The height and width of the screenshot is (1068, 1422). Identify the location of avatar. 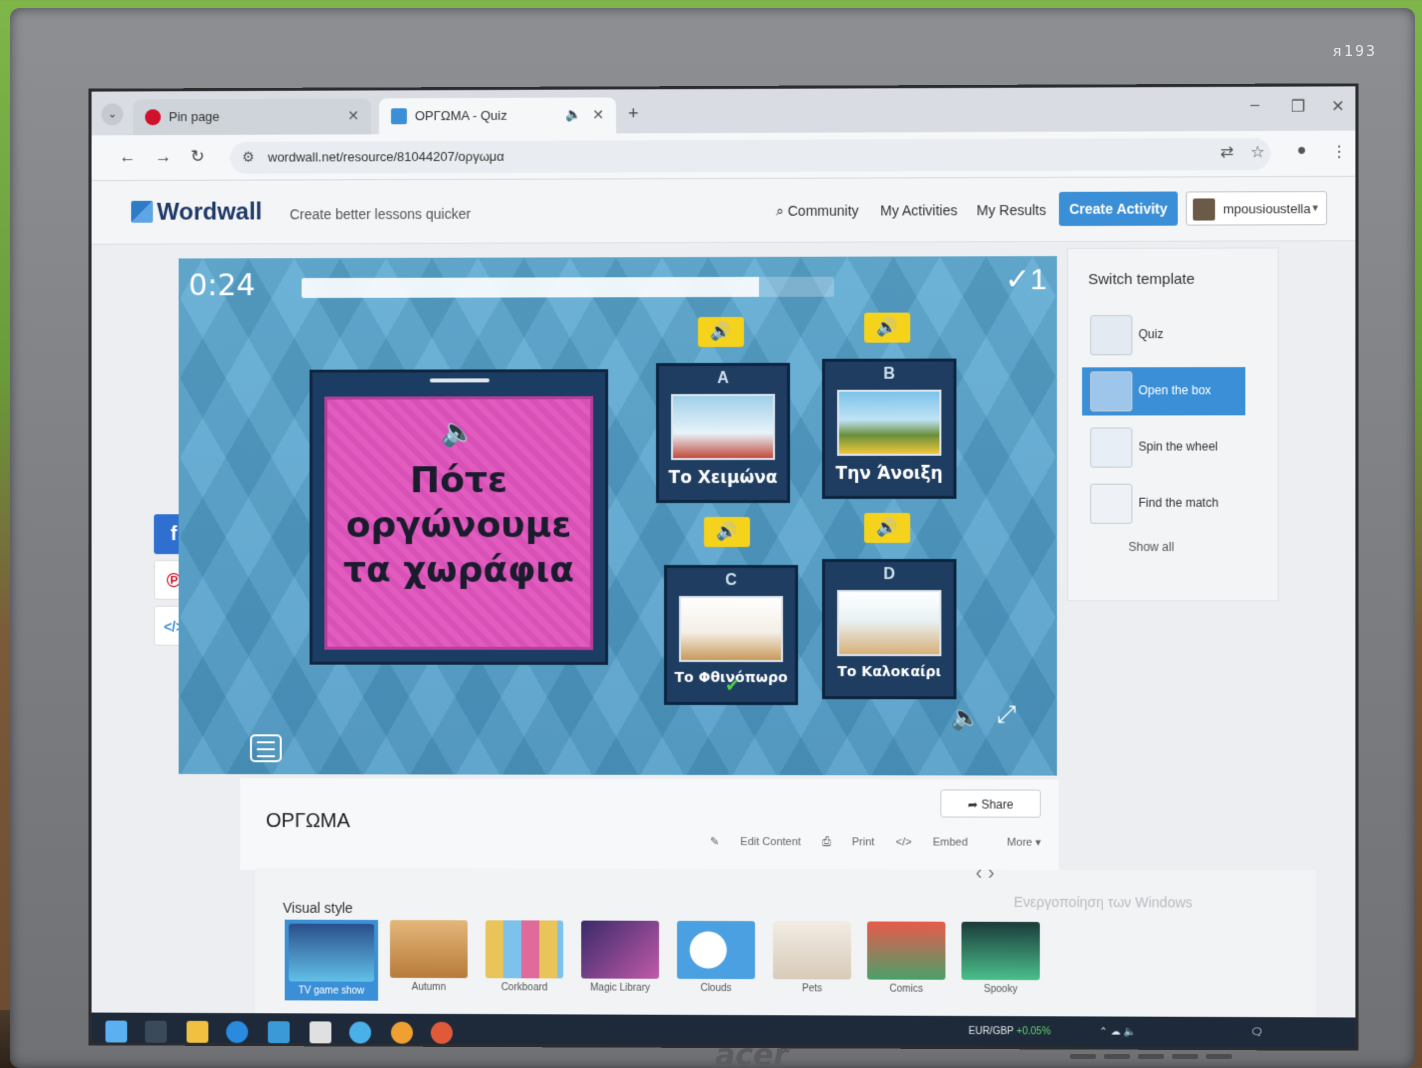
(1204, 209).